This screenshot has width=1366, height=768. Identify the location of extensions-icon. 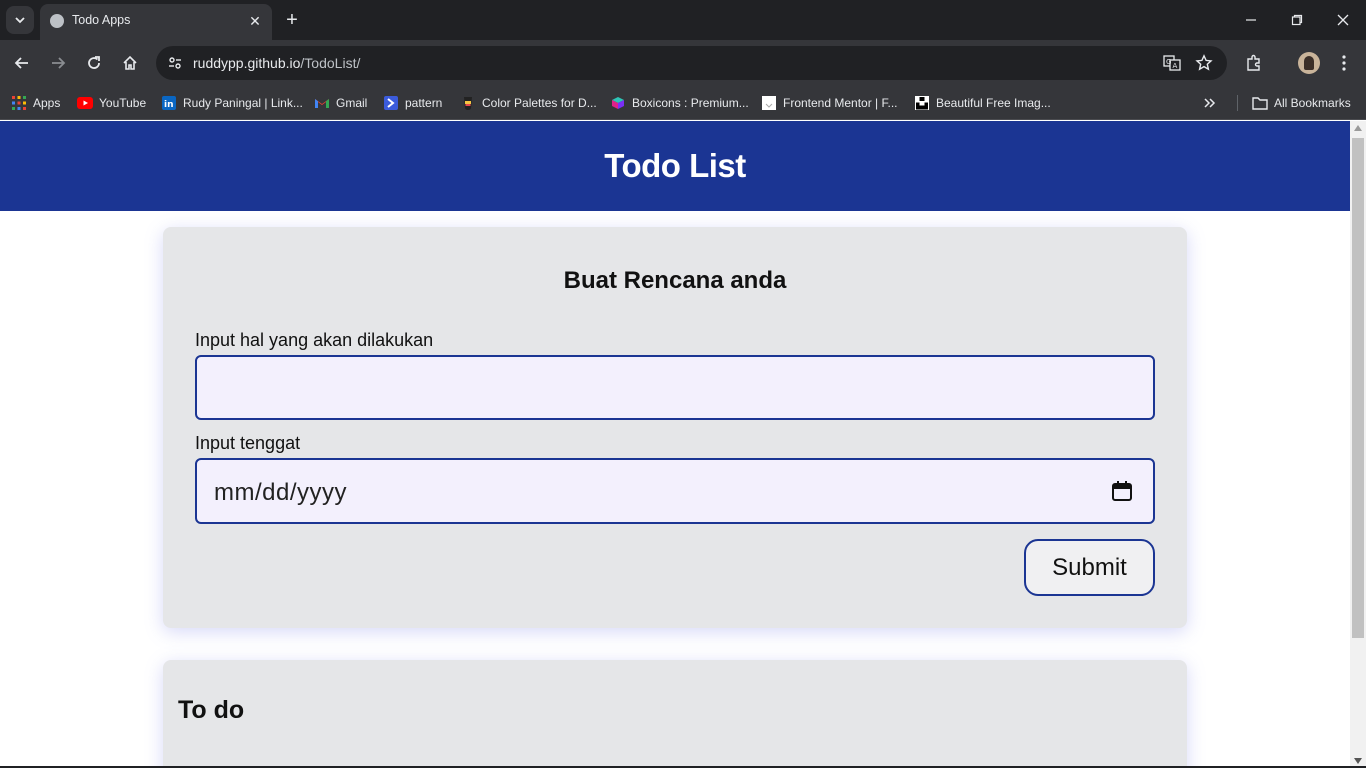
(1254, 63).